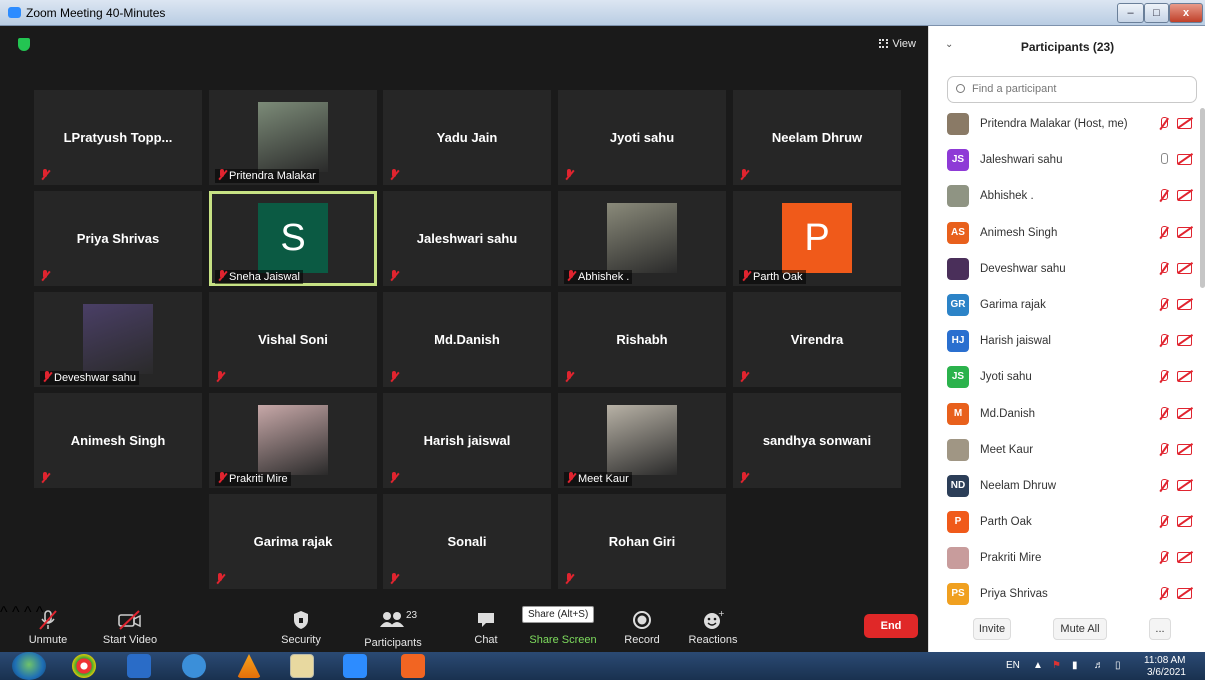 This screenshot has height=680, width=1205. What do you see at coordinates (1064, 198) in the screenshot?
I see `participant-row: Abhishek .` at bounding box center [1064, 198].